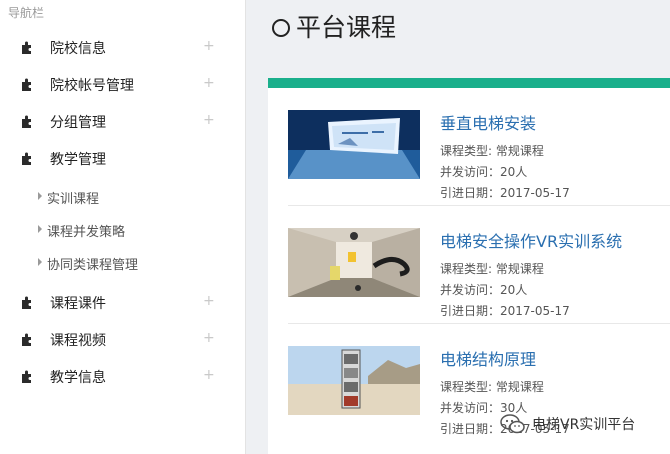 This screenshot has width=670, height=454. Describe the element at coordinates (123, 302) in the screenshot. I see `sidebar-item-courseware: 课程课件 +` at that location.